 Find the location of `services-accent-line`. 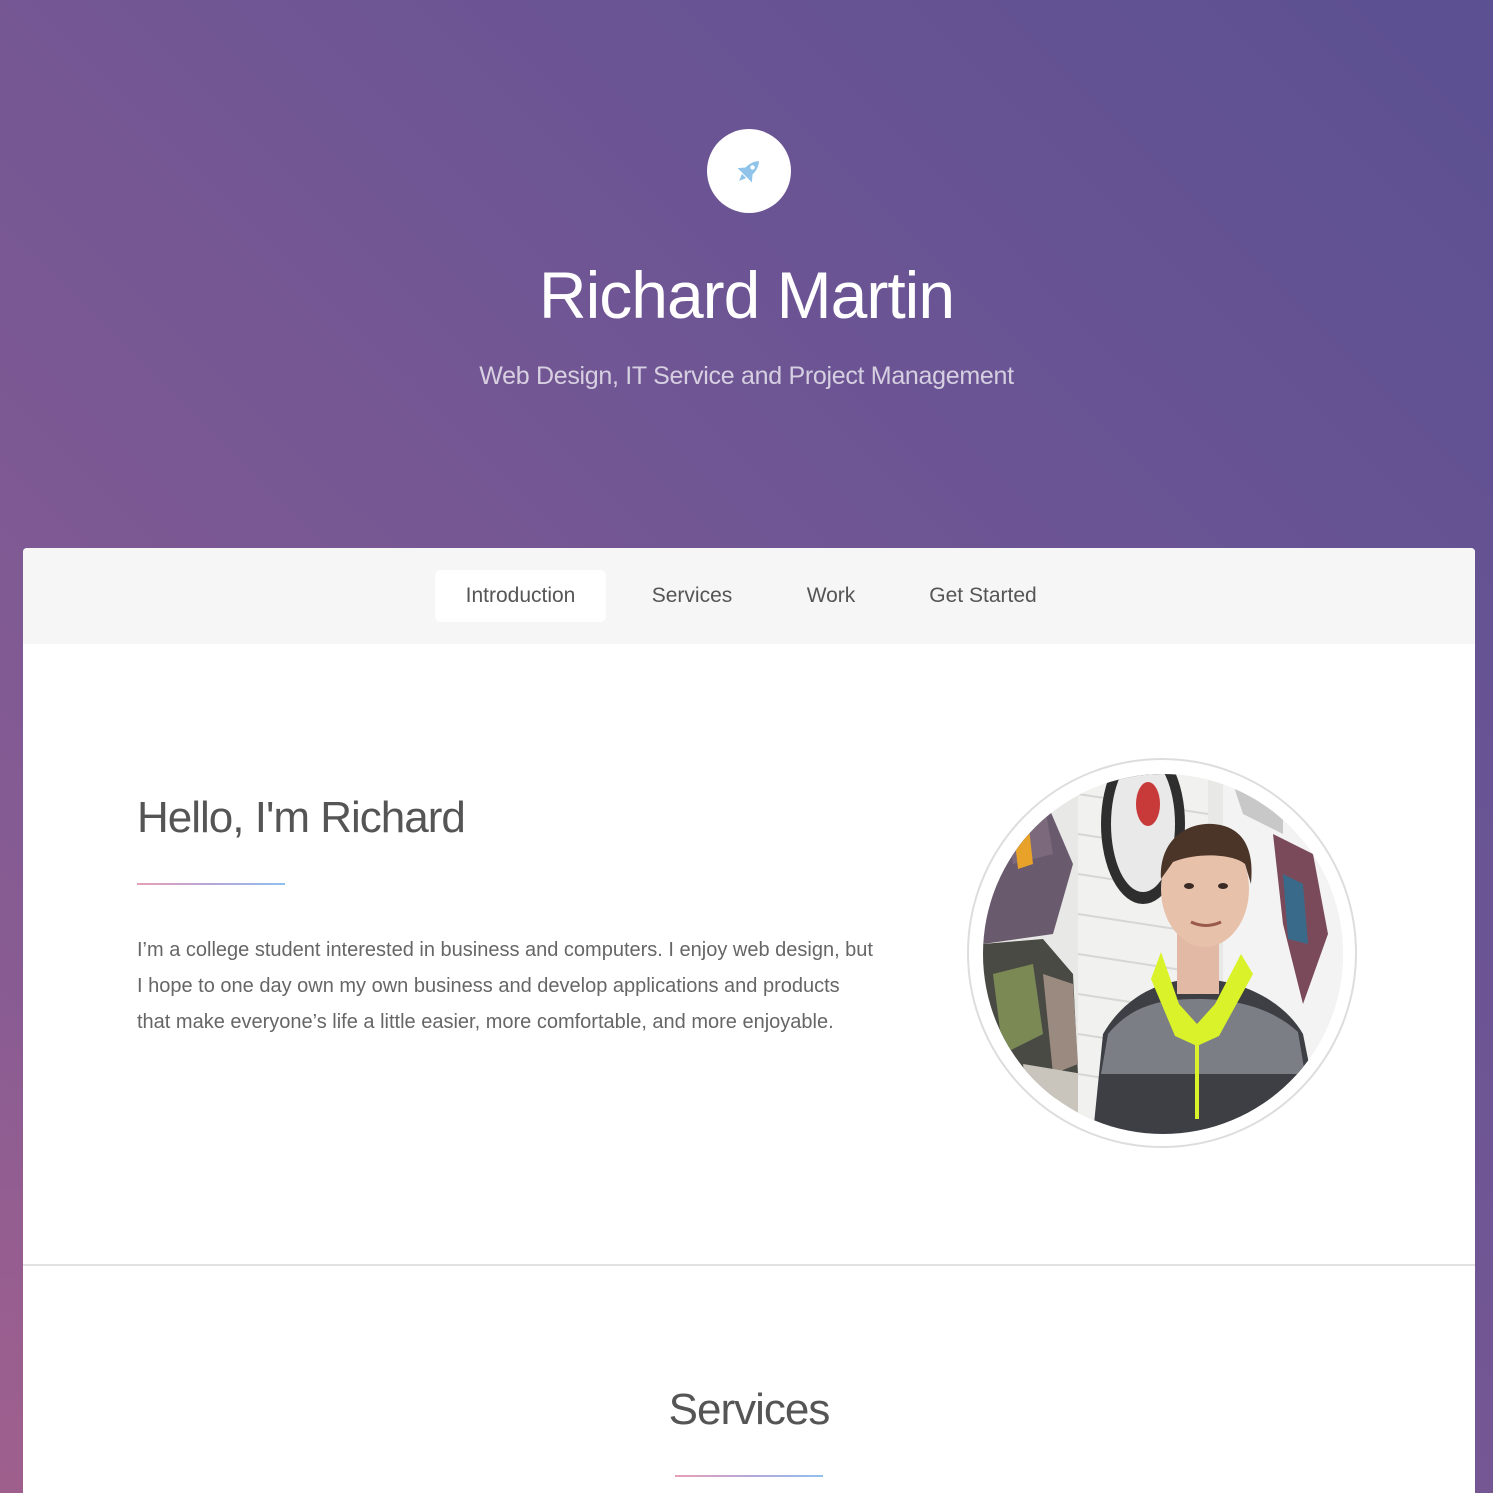

services-accent-line is located at coordinates (749, 1476).